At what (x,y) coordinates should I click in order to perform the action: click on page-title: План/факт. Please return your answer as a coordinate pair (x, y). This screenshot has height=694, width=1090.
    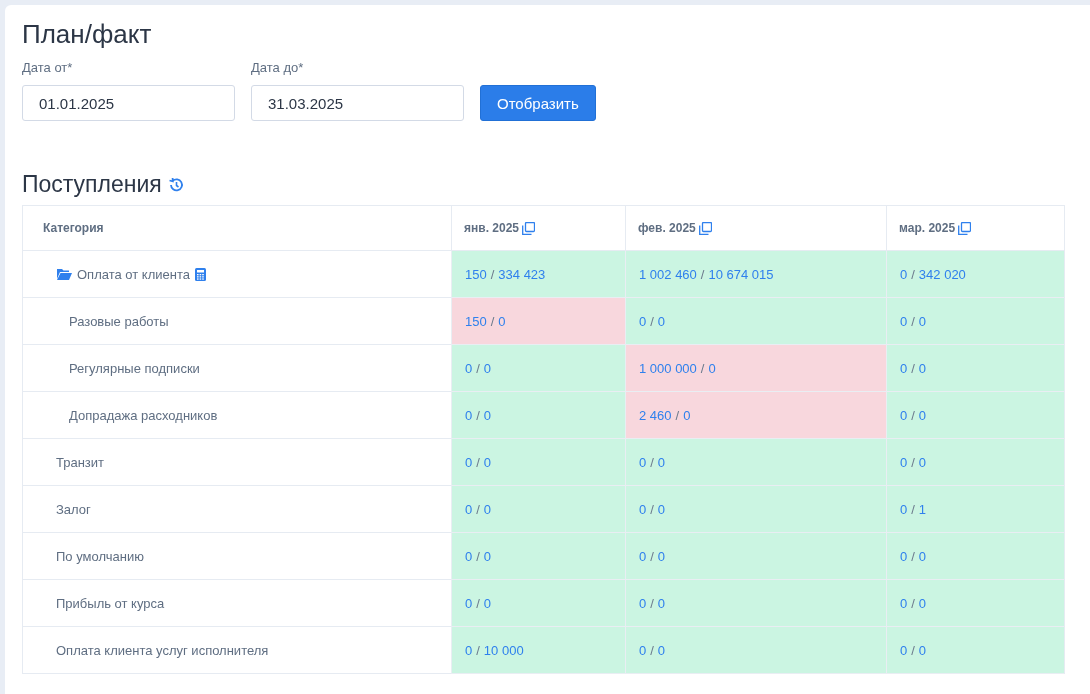
    Looking at the image, I should click on (87, 34).